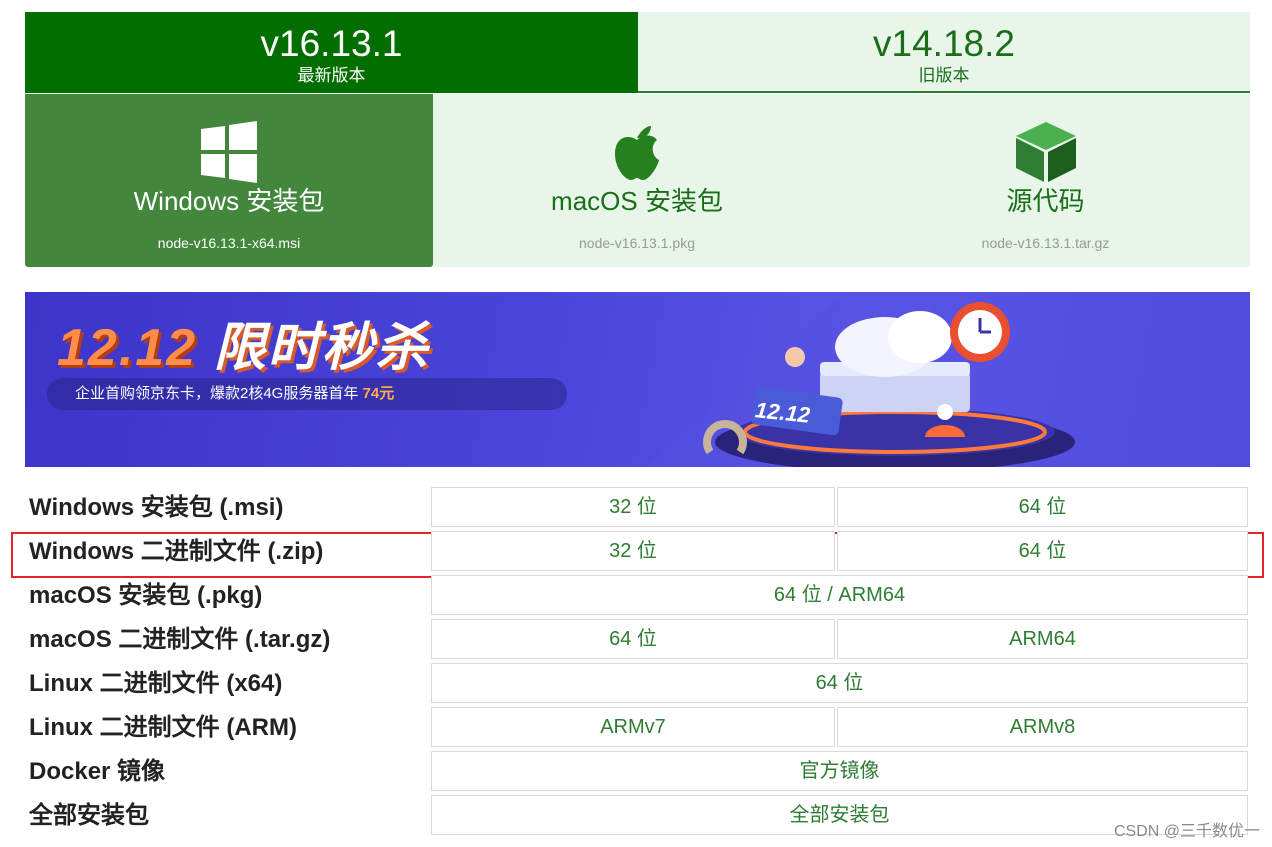 This screenshot has width=1272, height=847. I want to click on banner-title-number: 12.12, so click(127, 348).